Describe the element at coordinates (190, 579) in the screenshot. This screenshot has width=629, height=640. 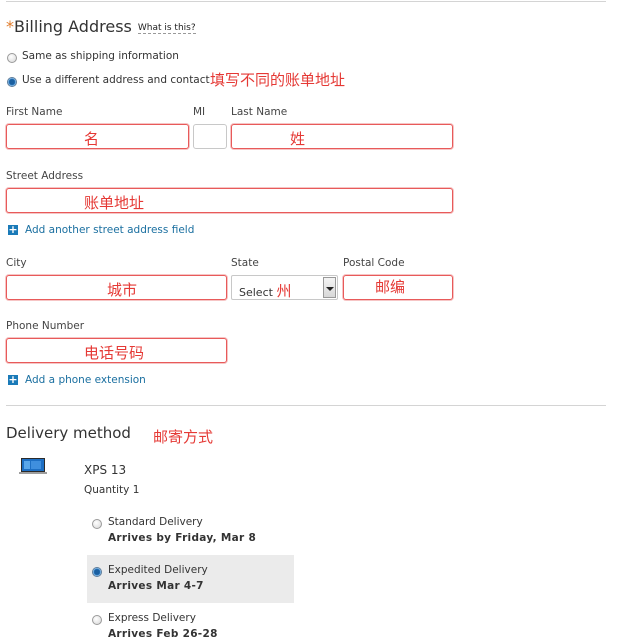
I see `selected-option-highlight` at that location.